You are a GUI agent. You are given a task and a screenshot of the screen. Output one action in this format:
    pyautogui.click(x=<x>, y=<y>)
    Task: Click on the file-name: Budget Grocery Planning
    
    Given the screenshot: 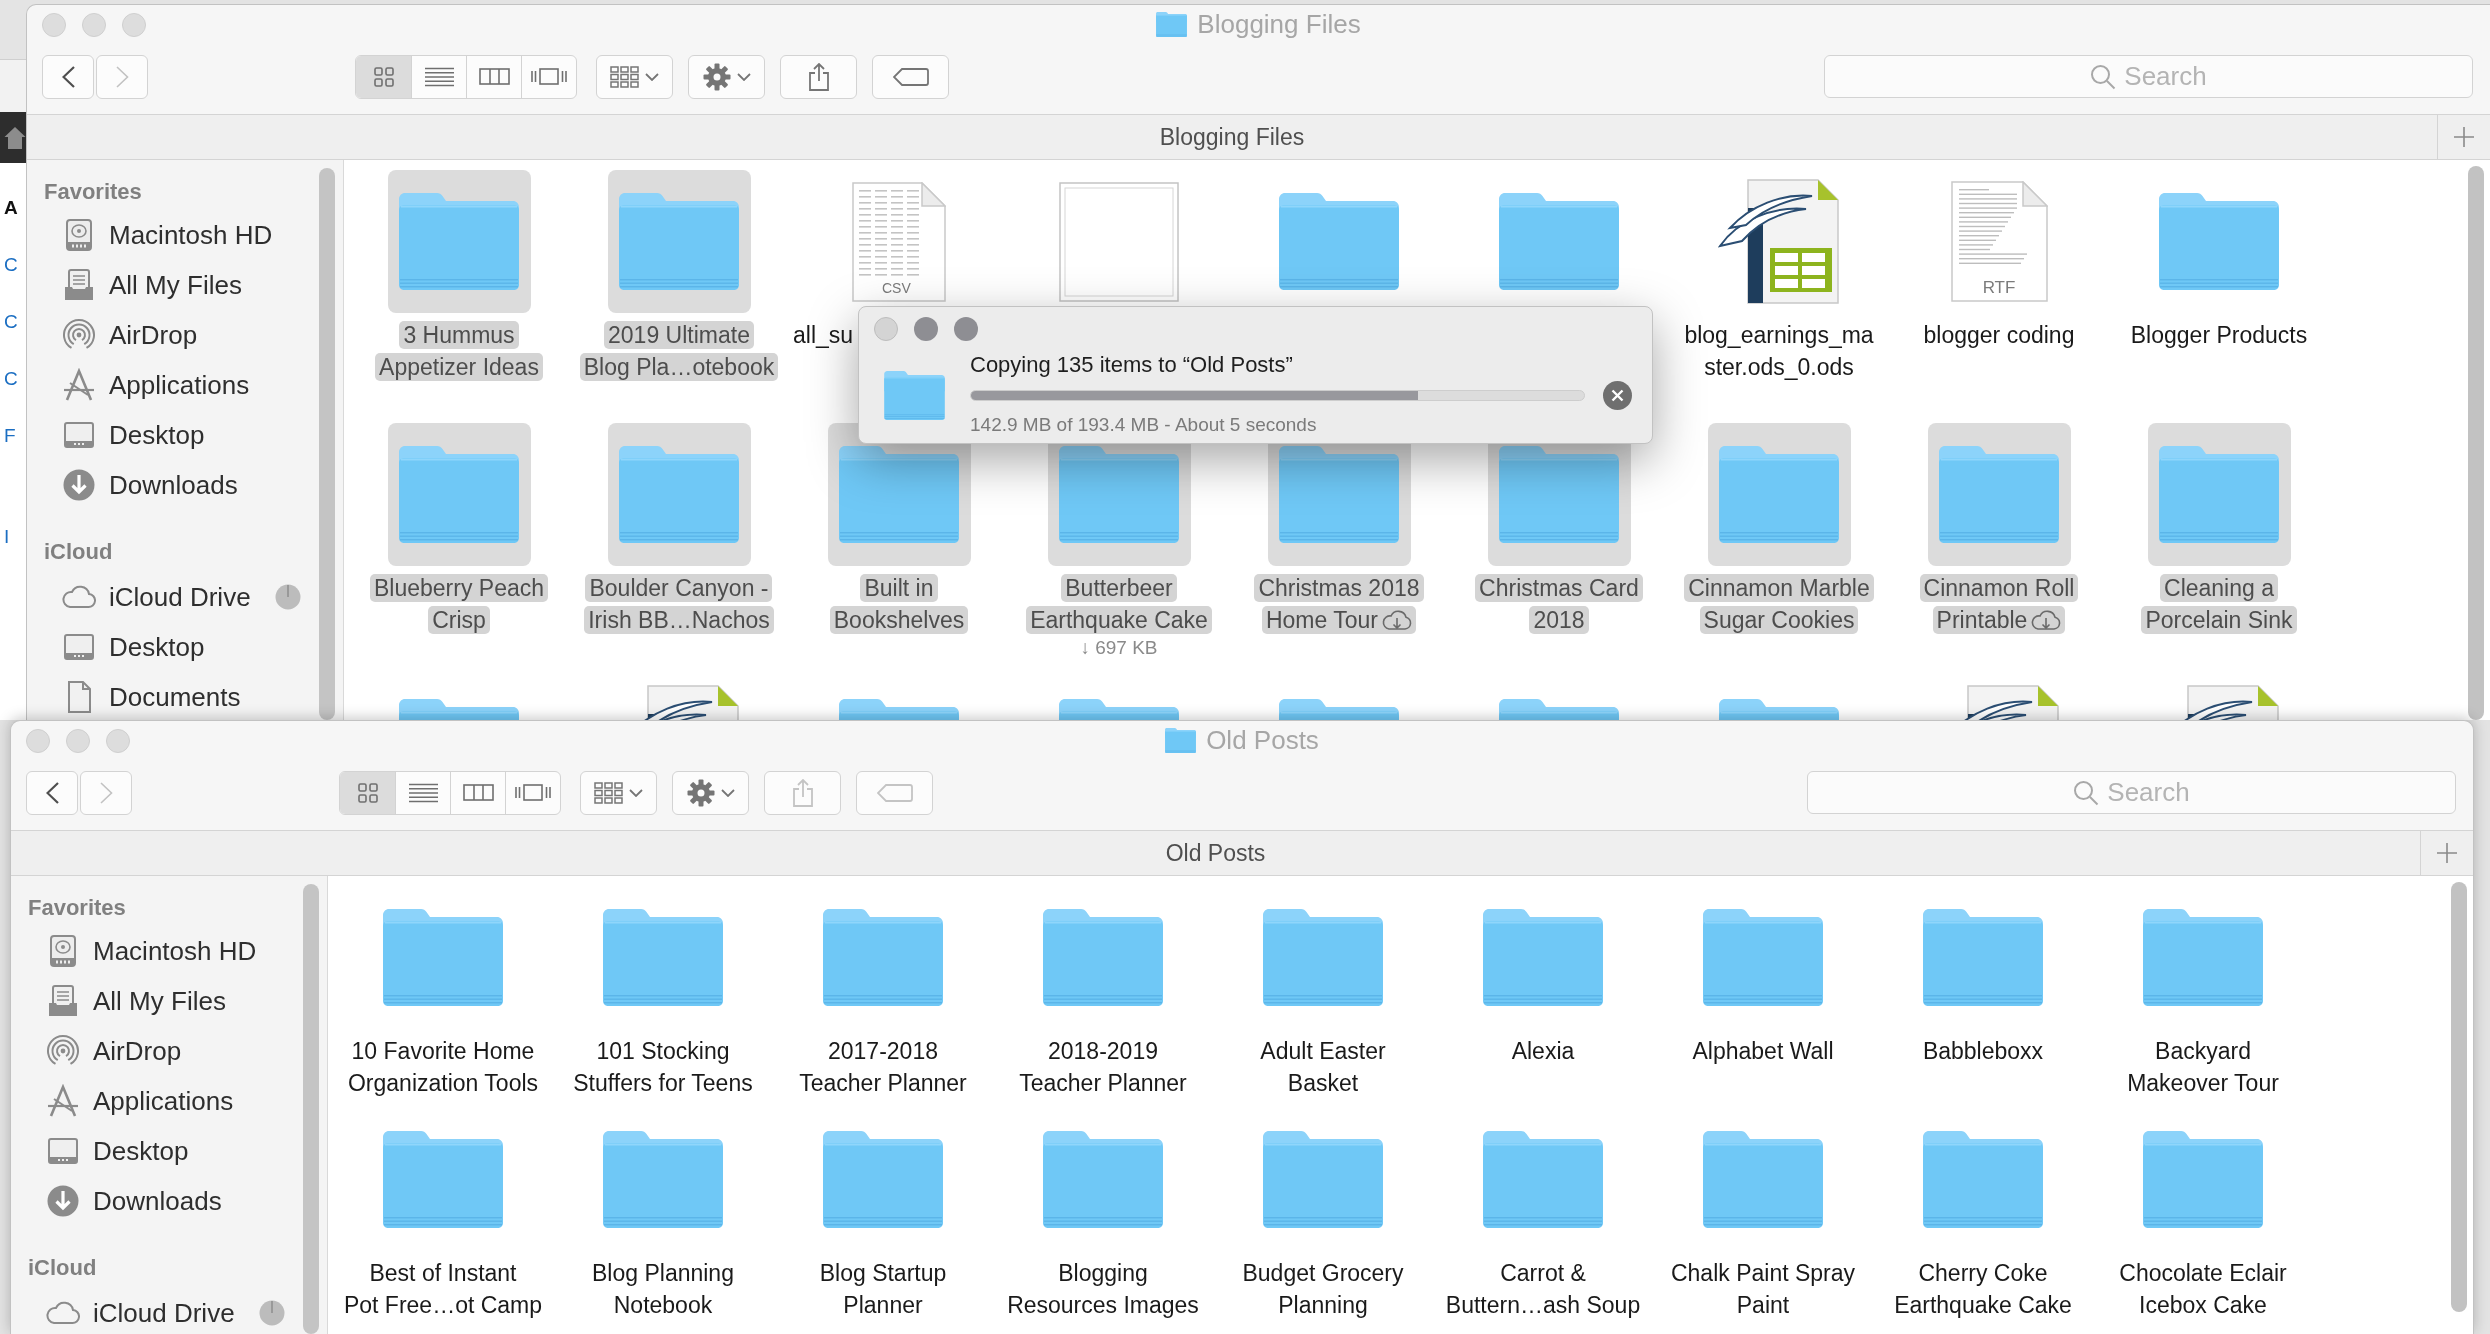 What is the action you would take?
    pyautogui.click(x=1323, y=1289)
    